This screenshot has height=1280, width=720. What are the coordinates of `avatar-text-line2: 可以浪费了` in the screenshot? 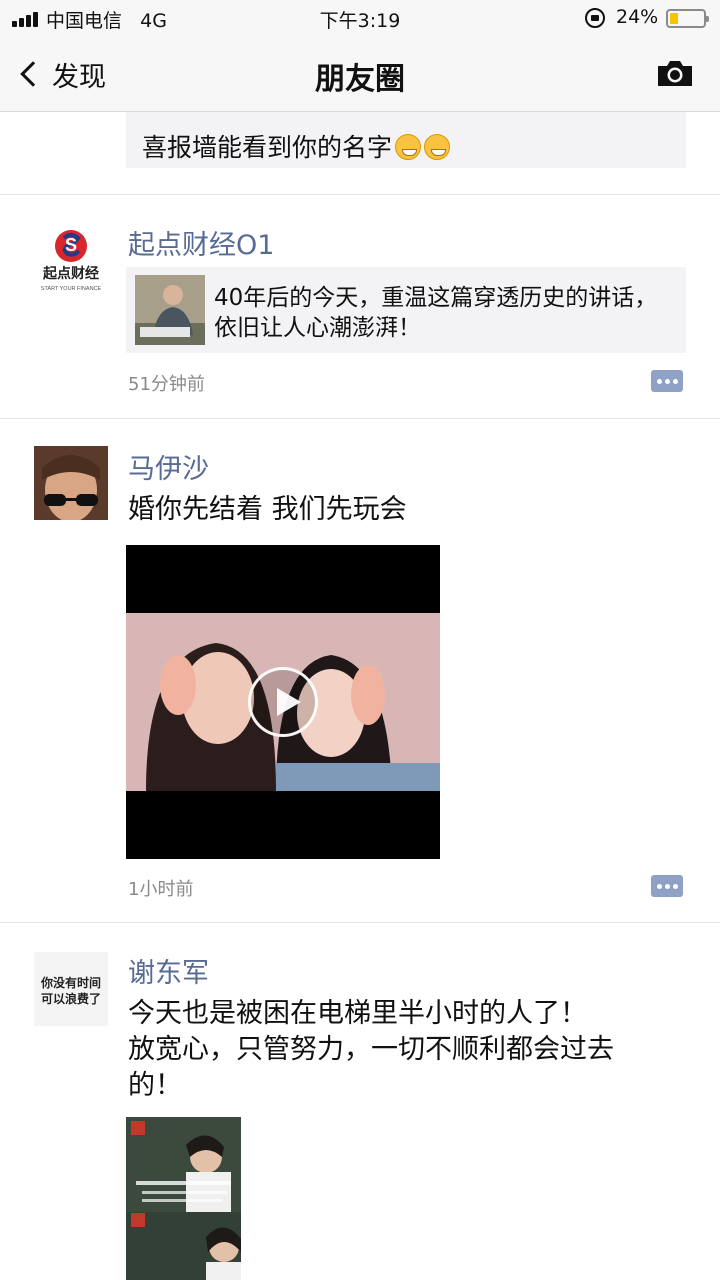 It's located at (71, 998).